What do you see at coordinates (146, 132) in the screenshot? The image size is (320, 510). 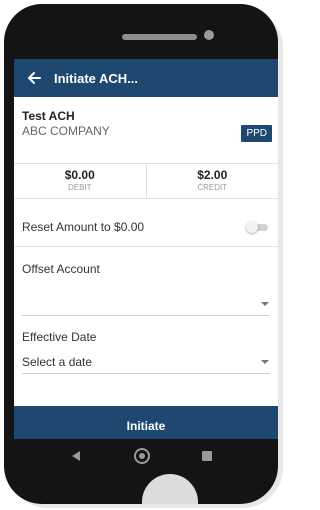 I see `ach-header: Test ACH ABC COMPANY PPD` at bounding box center [146, 132].